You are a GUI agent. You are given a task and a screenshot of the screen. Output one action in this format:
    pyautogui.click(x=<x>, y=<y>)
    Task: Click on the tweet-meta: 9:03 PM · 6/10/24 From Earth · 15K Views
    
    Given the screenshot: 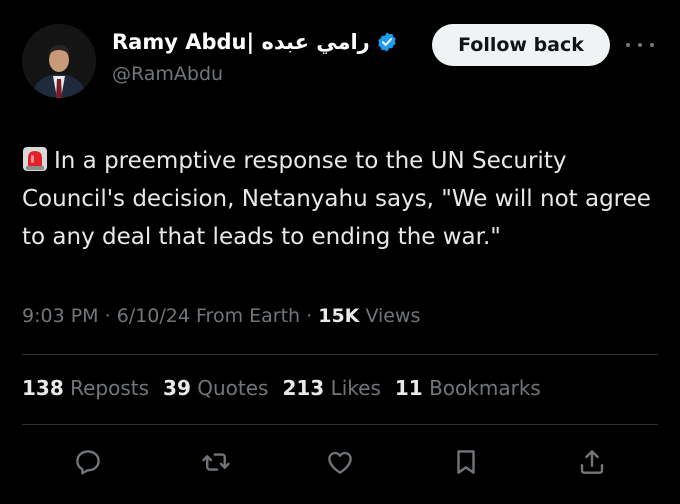 What is the action you would take?
    pyautogui.click(x=221, y=316)
    